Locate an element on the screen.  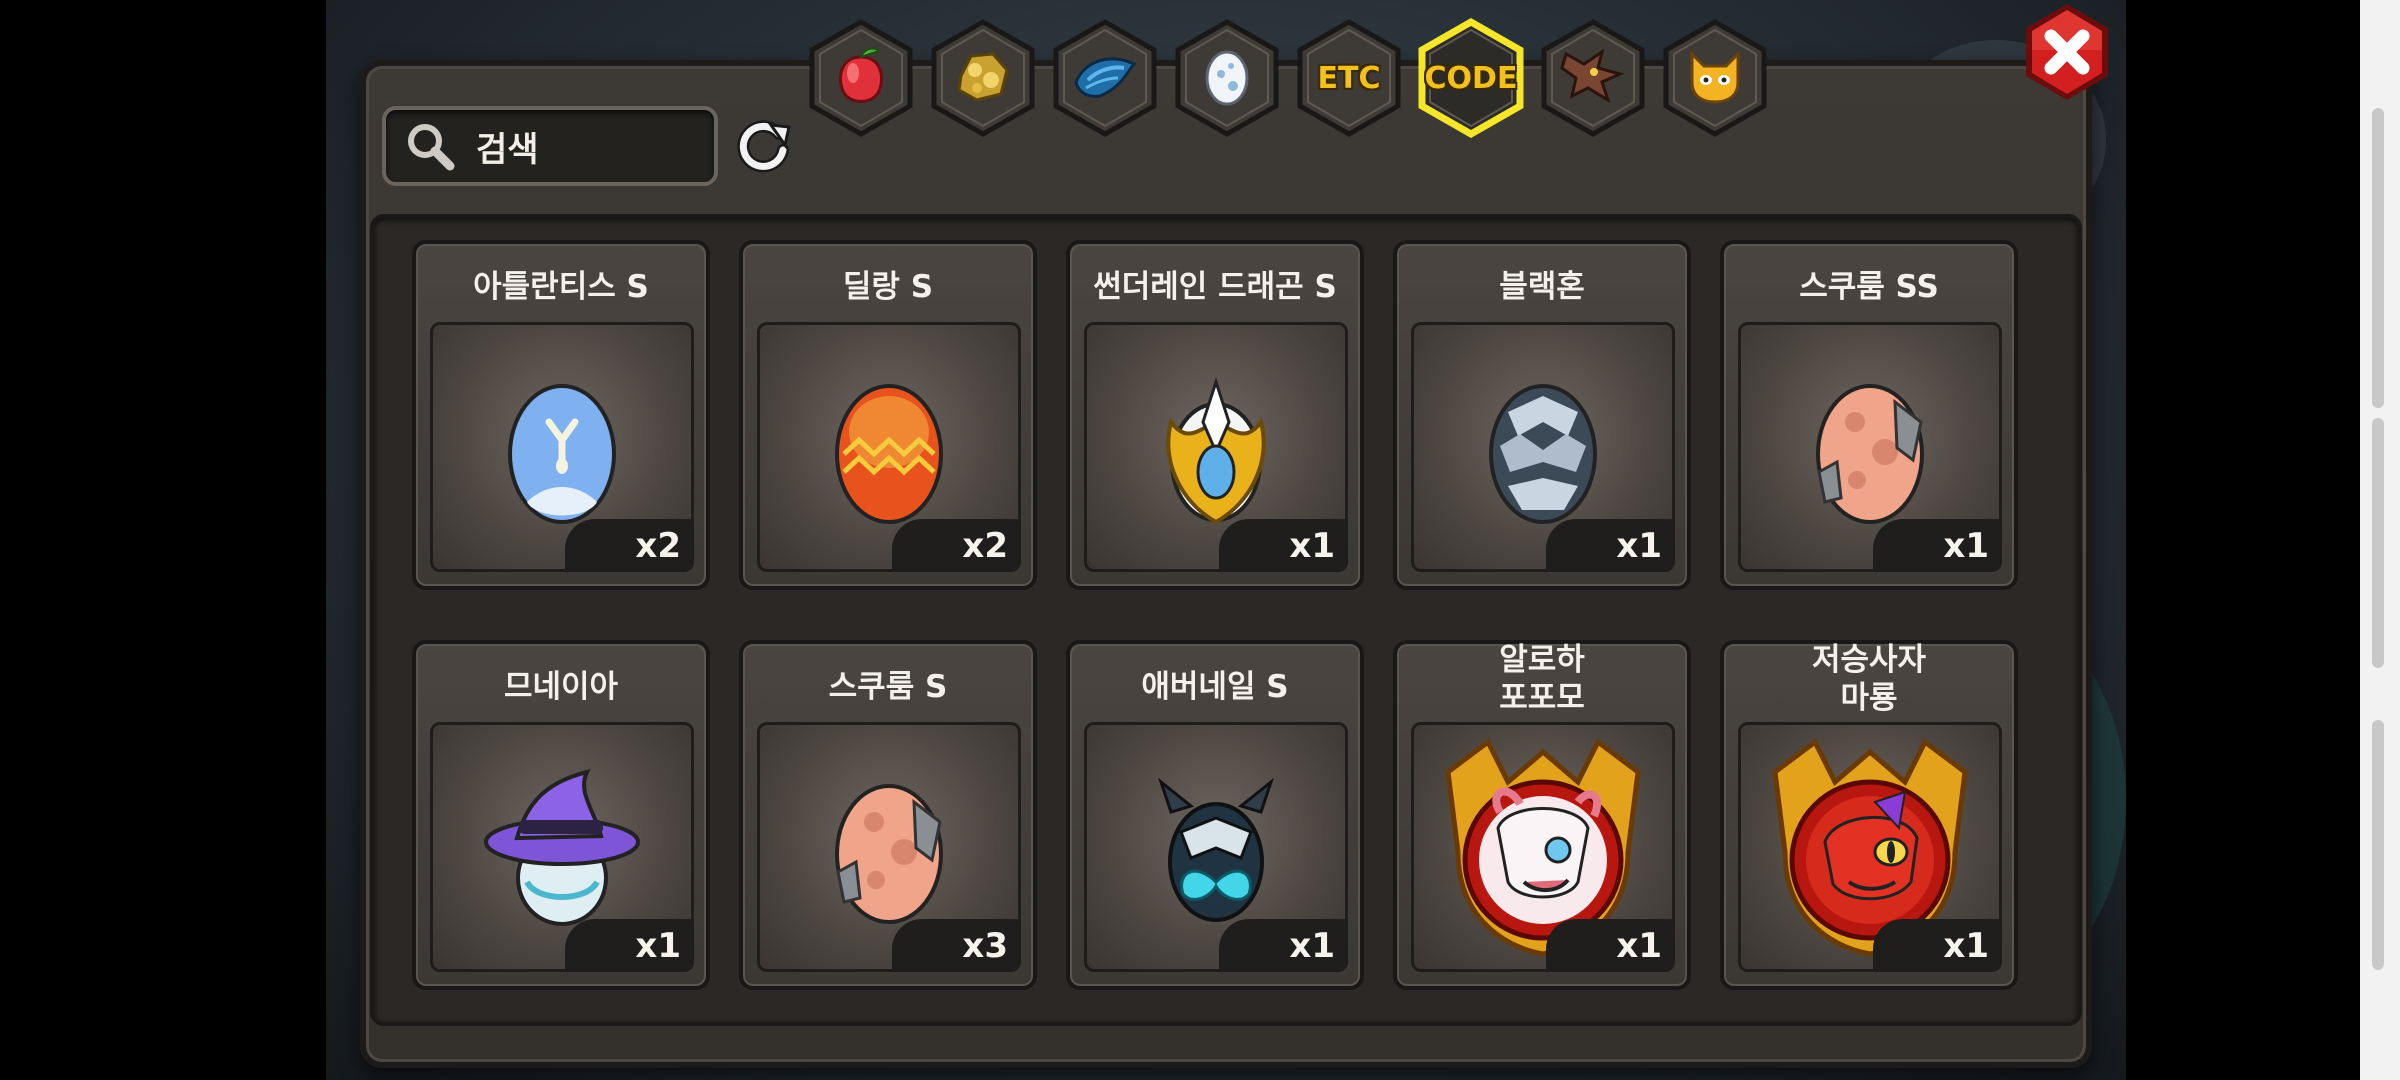
item-card: 알로하 포포모 x1 is located at coordinates (1542, 815).